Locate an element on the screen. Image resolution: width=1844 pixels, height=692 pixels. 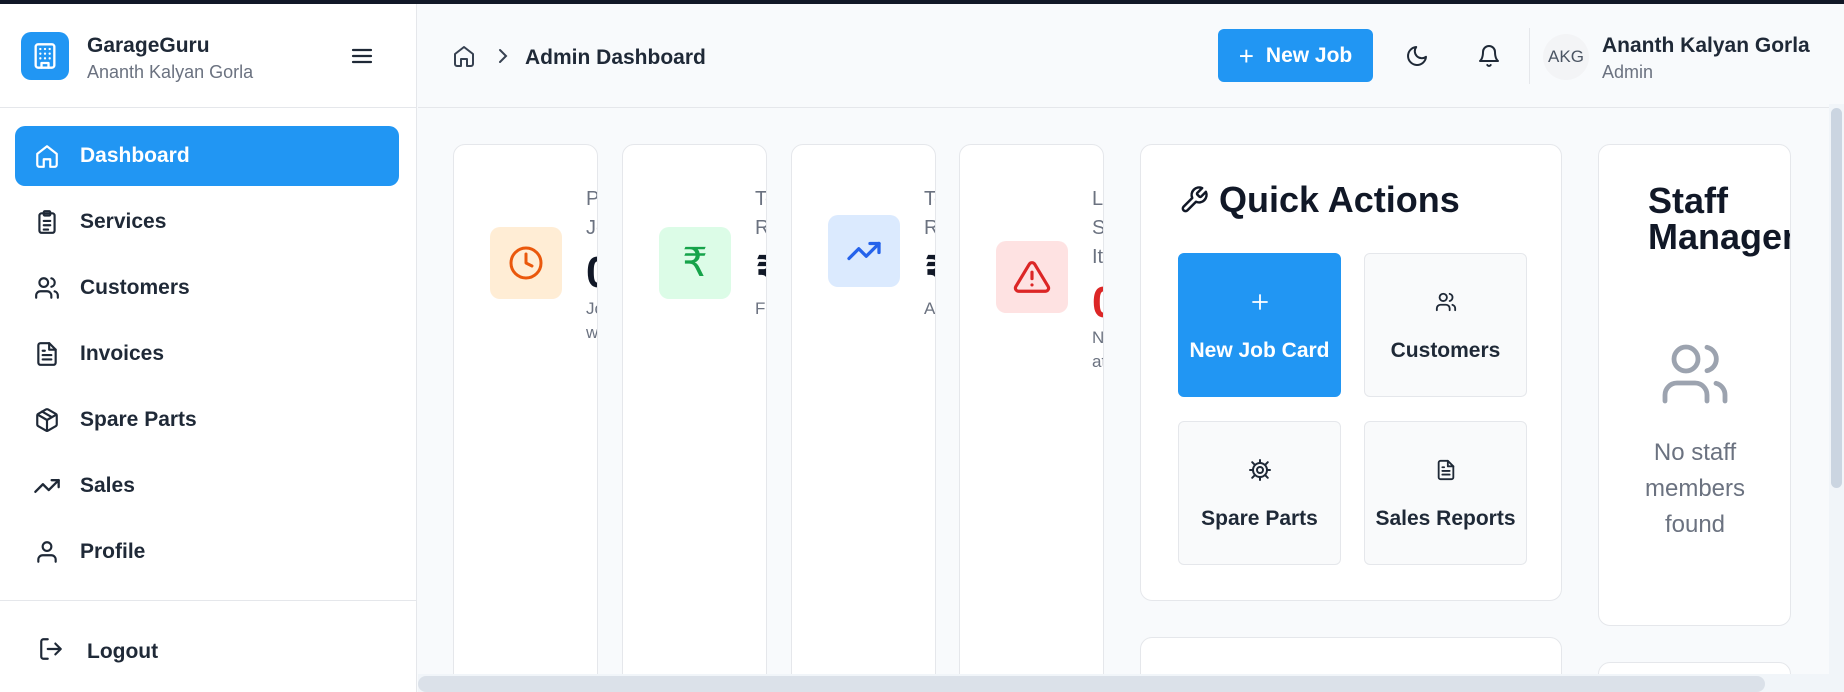
sidebar-item-label: Invoices is located at coordinates (122, 353).